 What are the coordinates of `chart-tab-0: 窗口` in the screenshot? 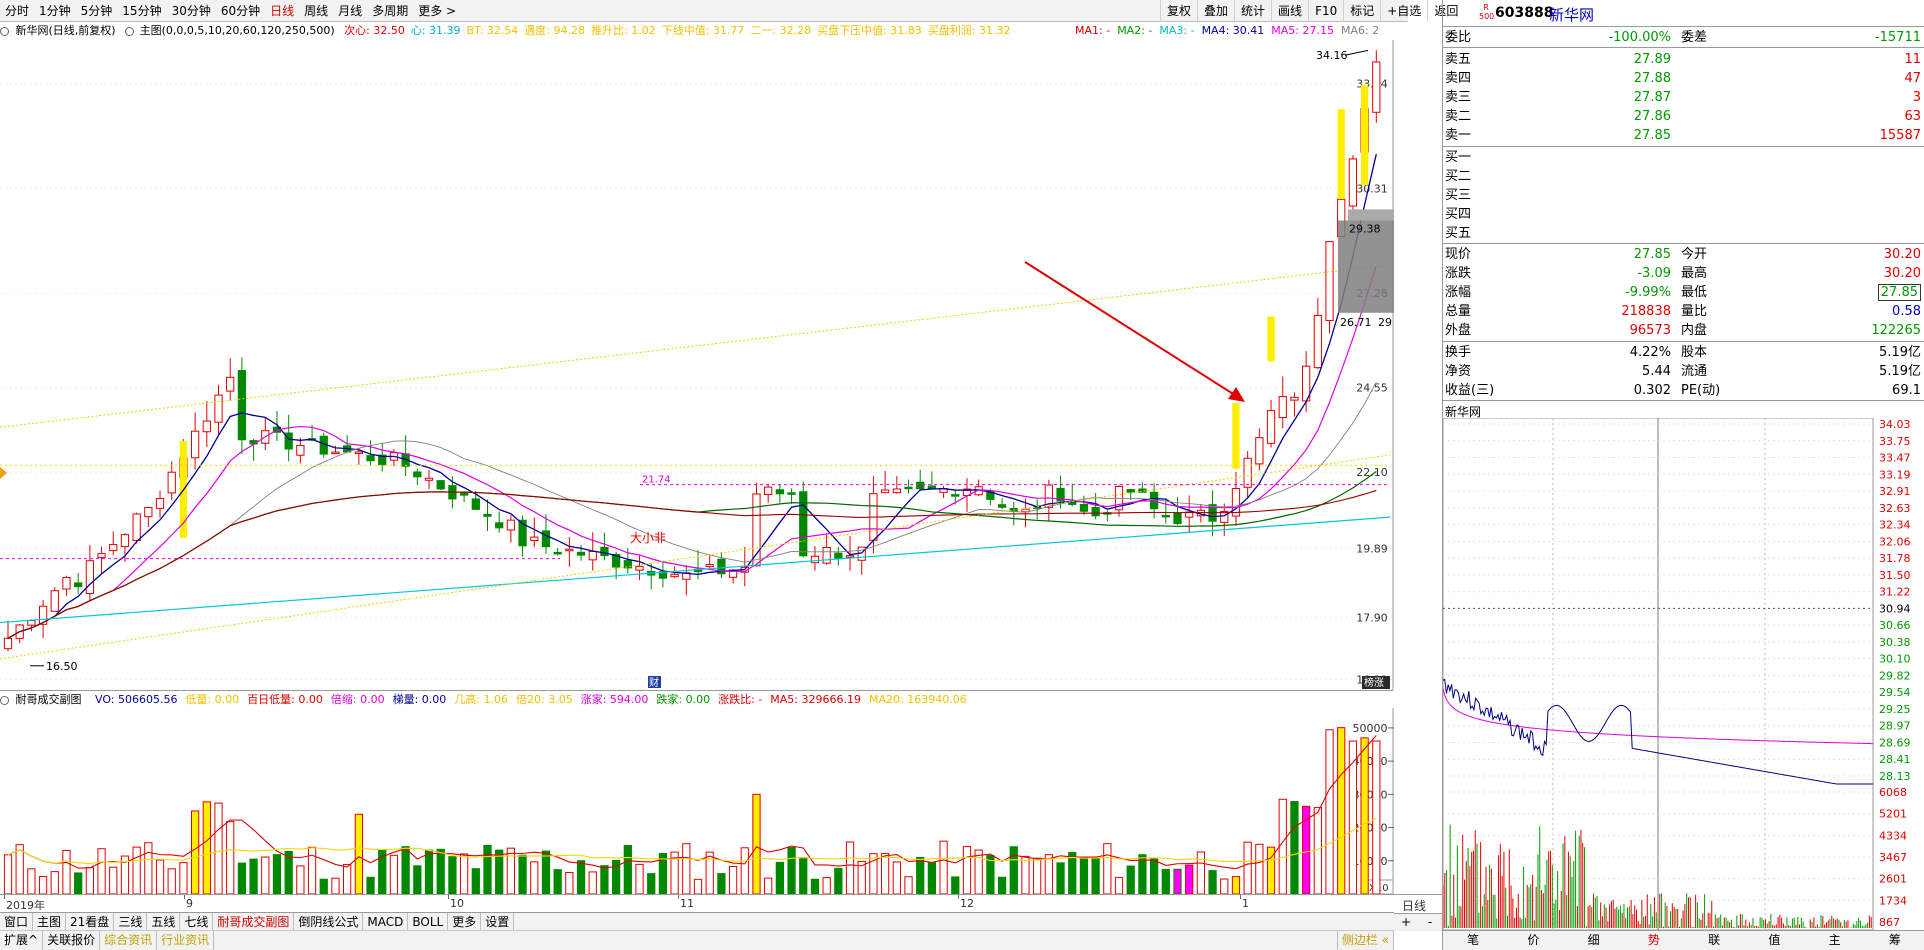 It's located at (17, 921).